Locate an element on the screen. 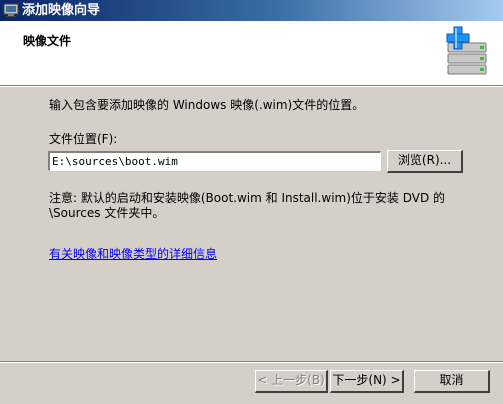 The image size is (503, 404). monitor-icon is located at coordinates (11, 10).